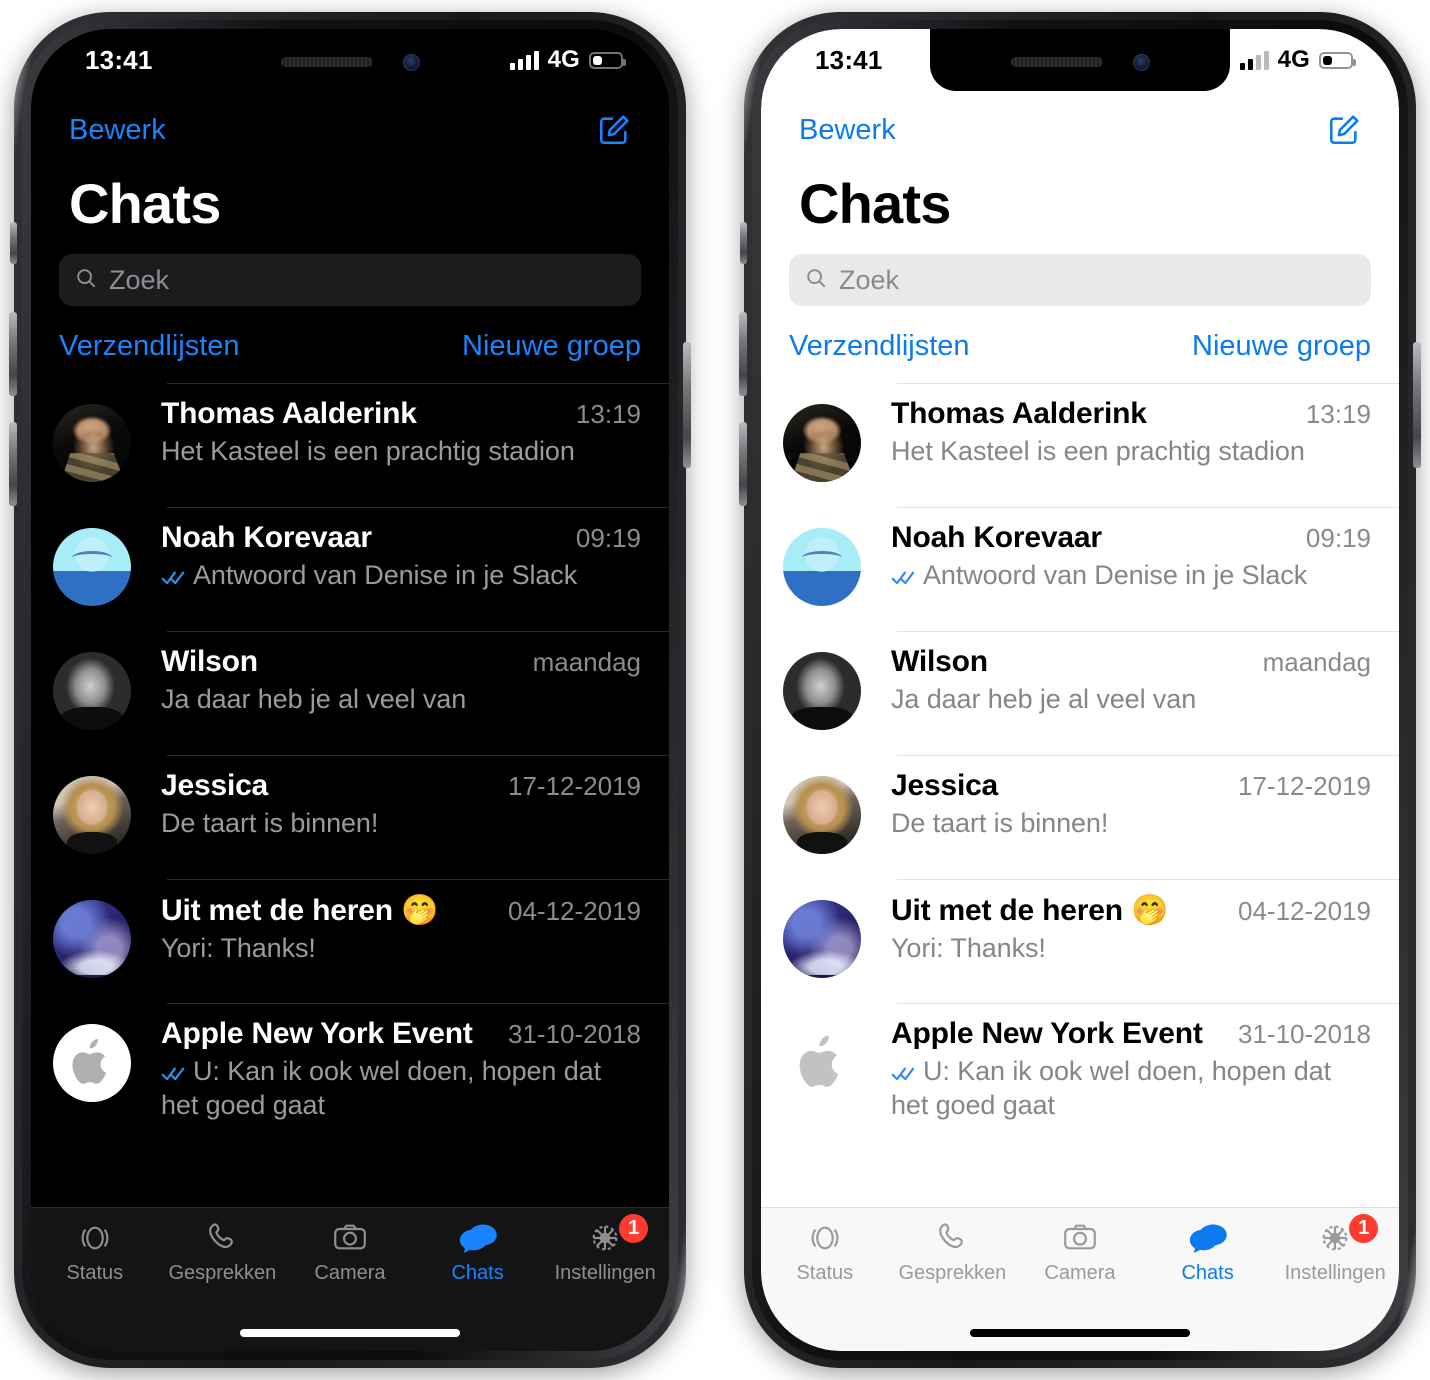 Image resolution: width=1430 pixels, height=1380 pixels. I want to click on apple-logo-icon, so click(89, 1061).